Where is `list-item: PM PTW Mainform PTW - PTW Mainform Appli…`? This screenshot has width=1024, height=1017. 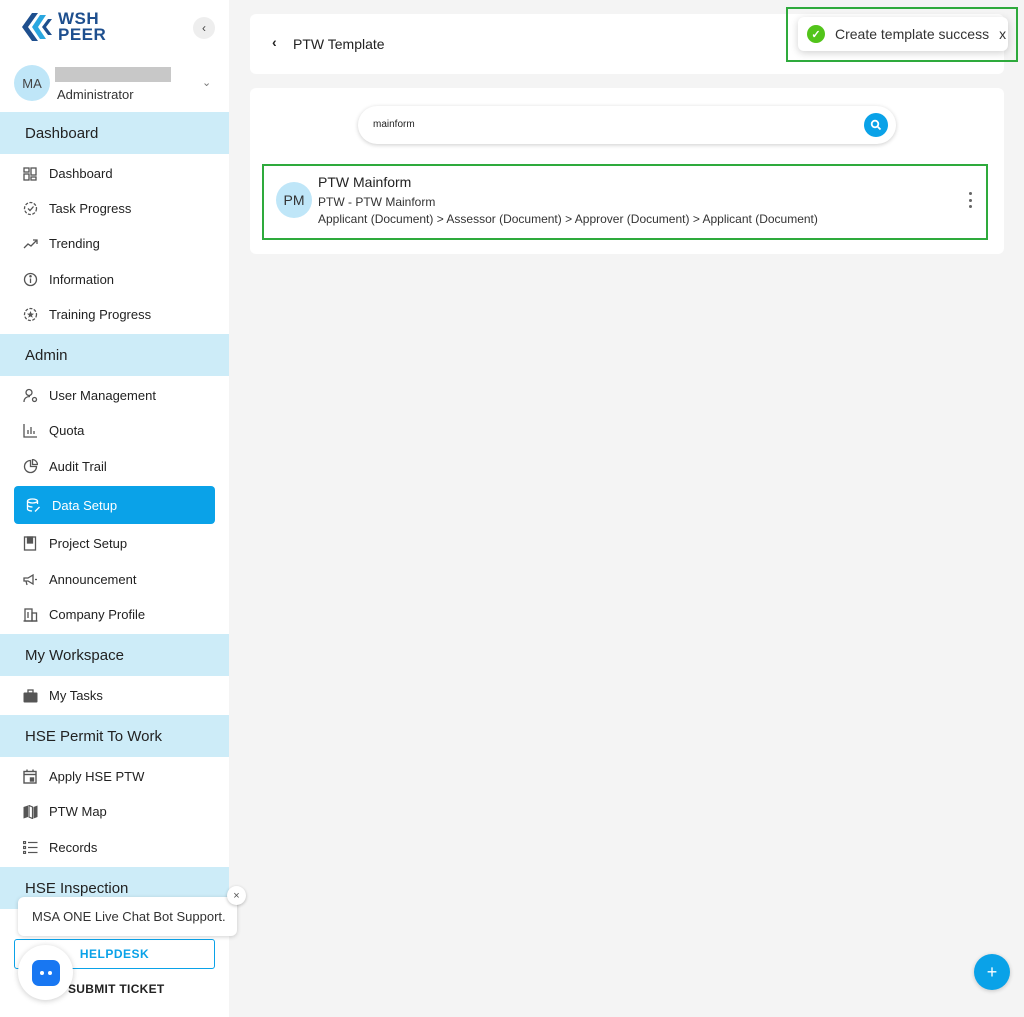
list-item: PM PTW Mainform PTW - PTW Mainform Appli… is located at coordinates (625, 202).